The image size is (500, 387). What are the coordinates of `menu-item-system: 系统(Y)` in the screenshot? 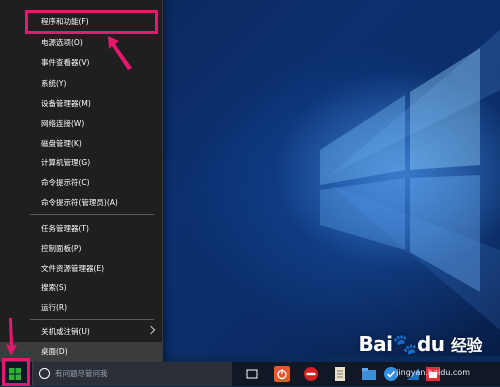 It's located at (81, 84).